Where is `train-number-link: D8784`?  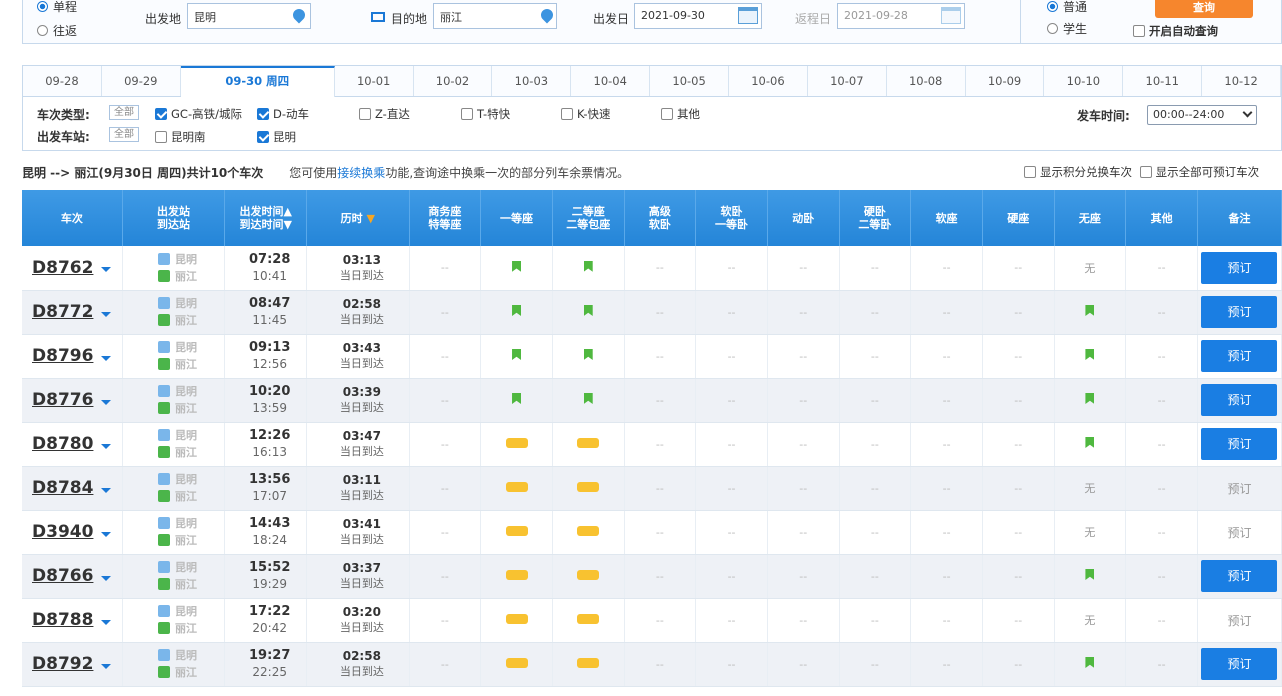
train-number-link: D8784 is located at coordinates (62, 488).